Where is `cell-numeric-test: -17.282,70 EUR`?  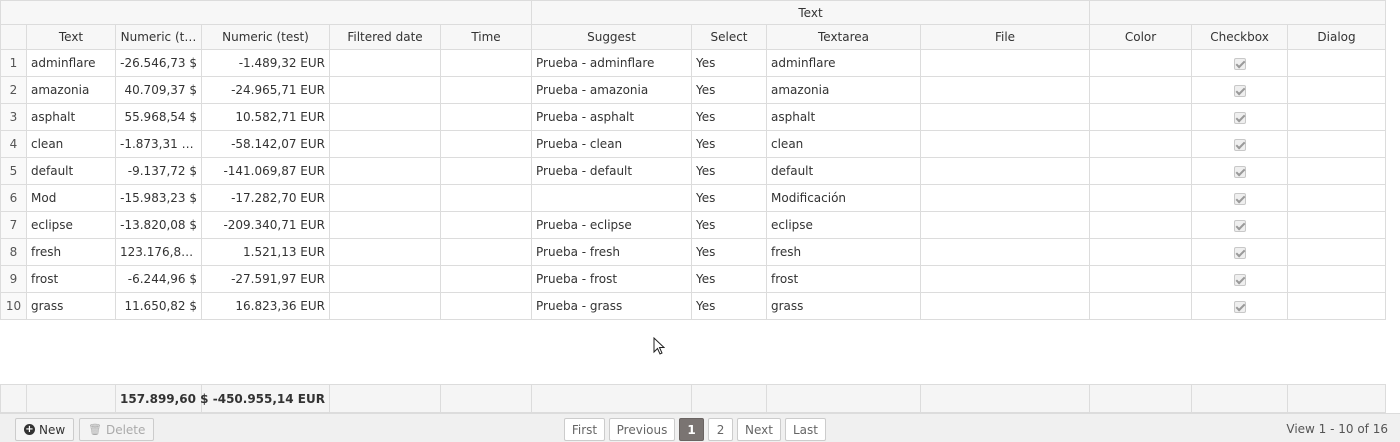
cell-numeric-test: -17.282,70 EUR is located at coordinates (265, 198).